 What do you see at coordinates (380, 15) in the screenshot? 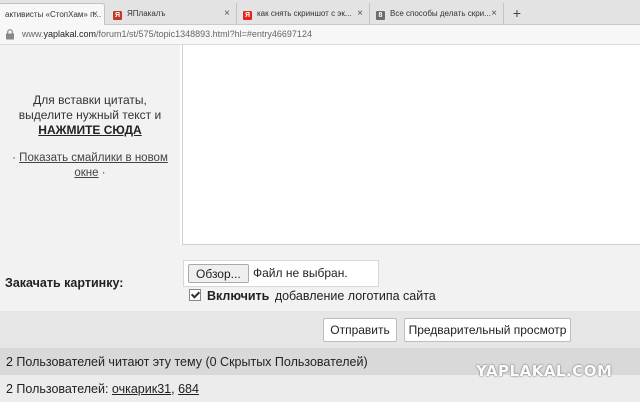
I see `site-icon: 8` at bounding box center [380, 15].